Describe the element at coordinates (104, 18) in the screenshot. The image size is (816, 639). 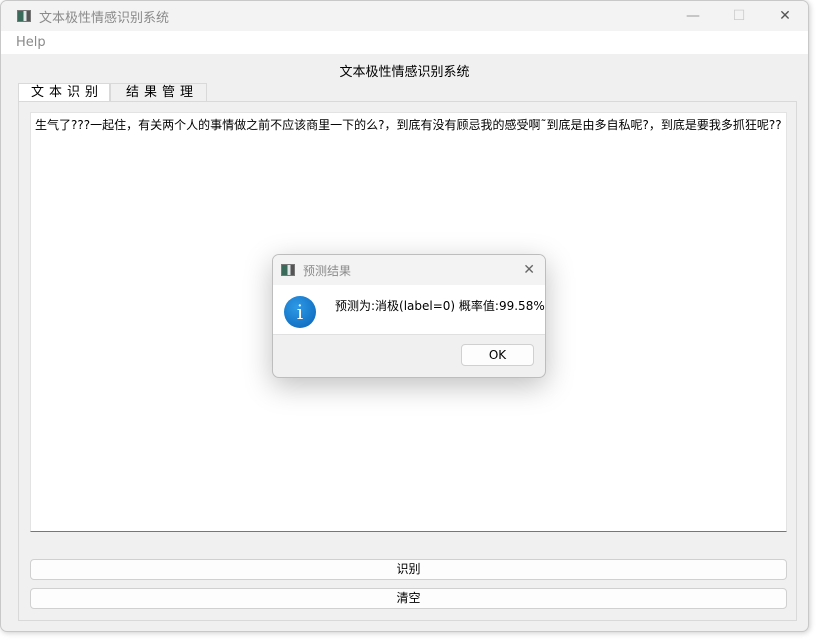
I see `window-title: 文本极性情感识别系统` at that location.